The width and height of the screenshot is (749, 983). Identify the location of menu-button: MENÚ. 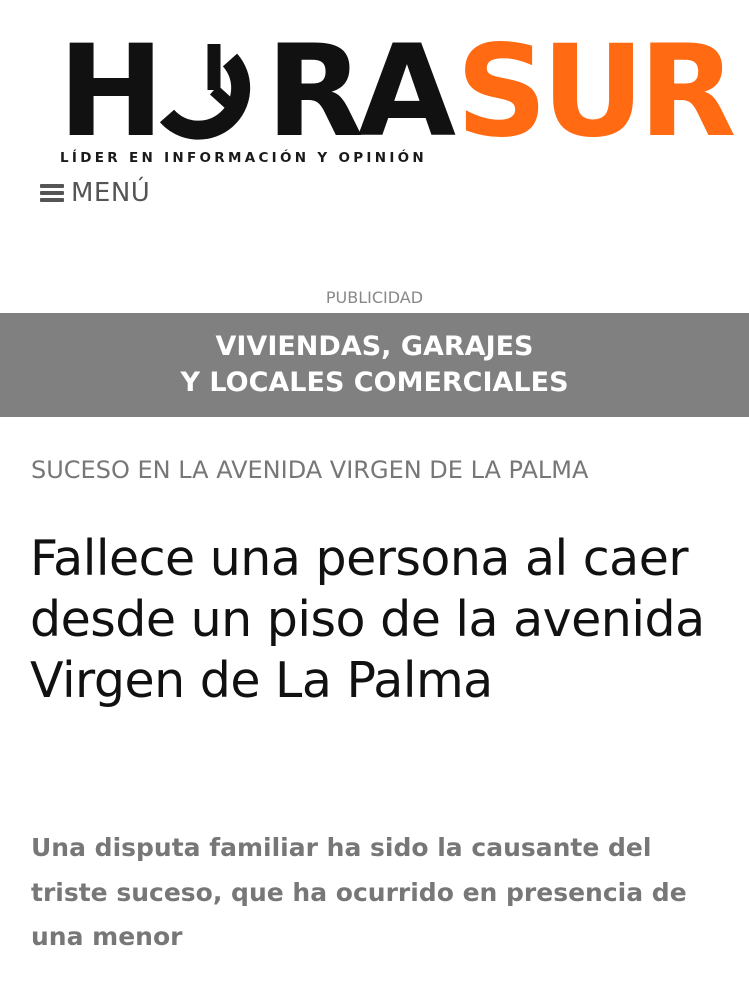
(95, 193).